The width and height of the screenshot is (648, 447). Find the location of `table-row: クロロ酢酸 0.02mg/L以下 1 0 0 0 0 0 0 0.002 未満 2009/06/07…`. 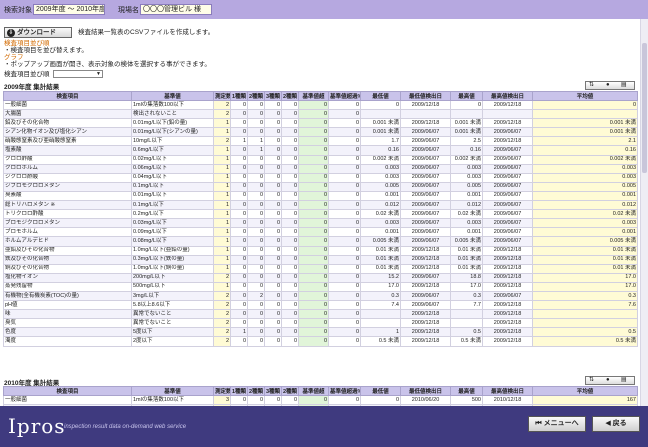

table-row: クロロ酢酸 0.02mg/L以下 1 0 0 0 0 0 0 0.002 未満 2009/06/07… is located at coordinates (320, 159).